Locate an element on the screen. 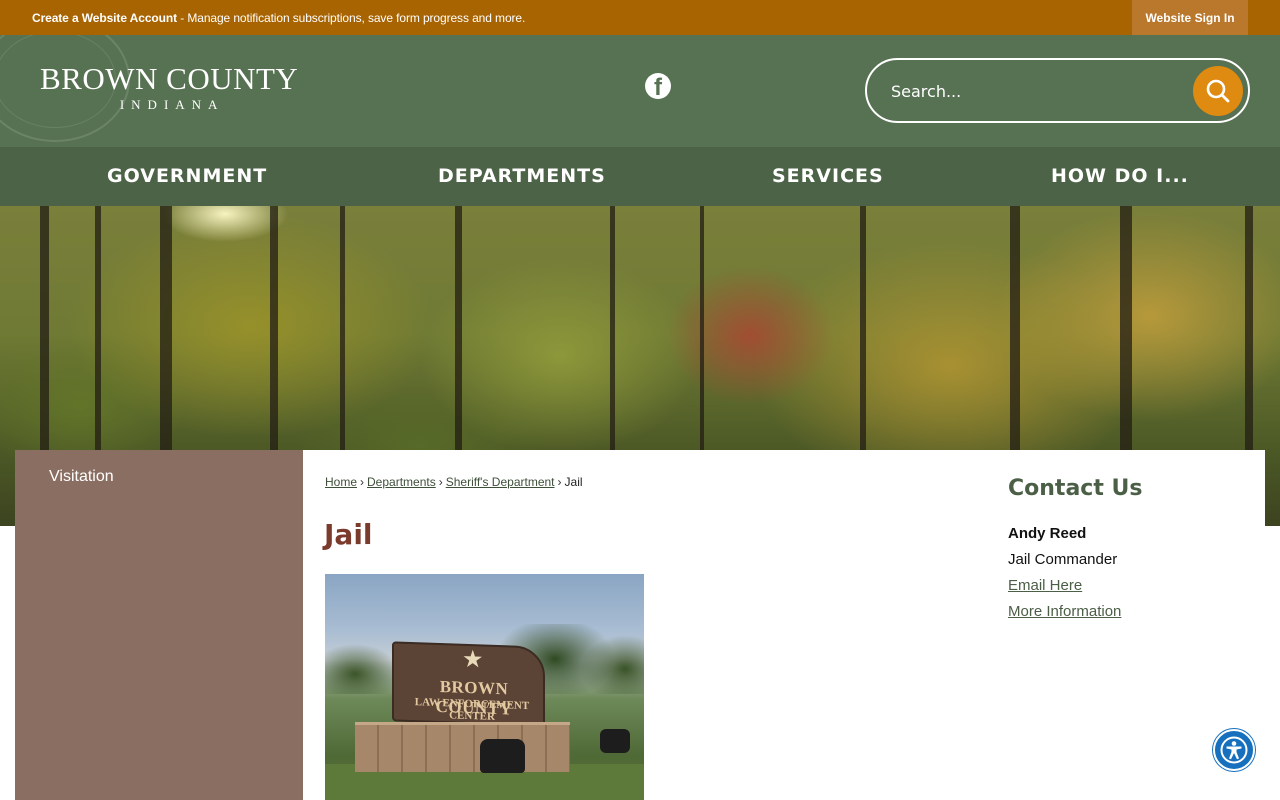  search-icon is located at coordinates (1218, 91).